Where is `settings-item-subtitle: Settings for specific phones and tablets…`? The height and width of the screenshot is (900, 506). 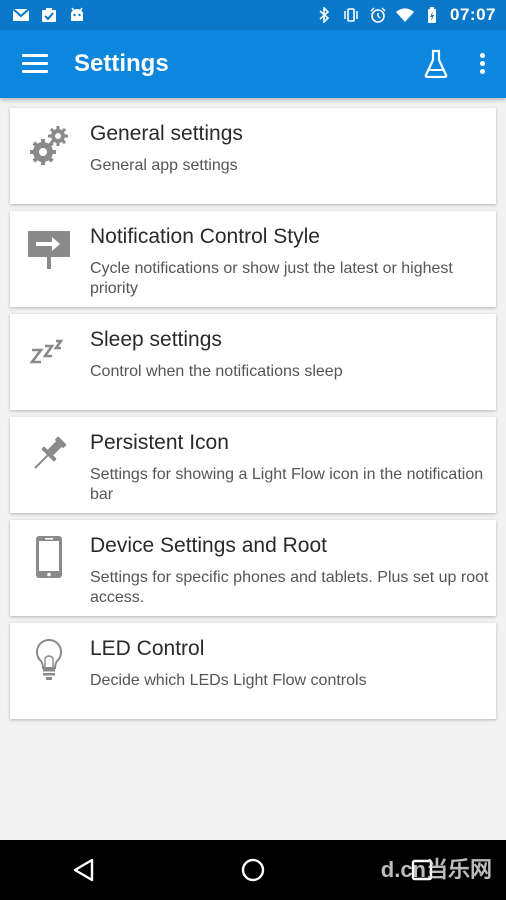
settings-item-subtitle: Settings for specific phones and tablets… is located at coordinates (289, 587).